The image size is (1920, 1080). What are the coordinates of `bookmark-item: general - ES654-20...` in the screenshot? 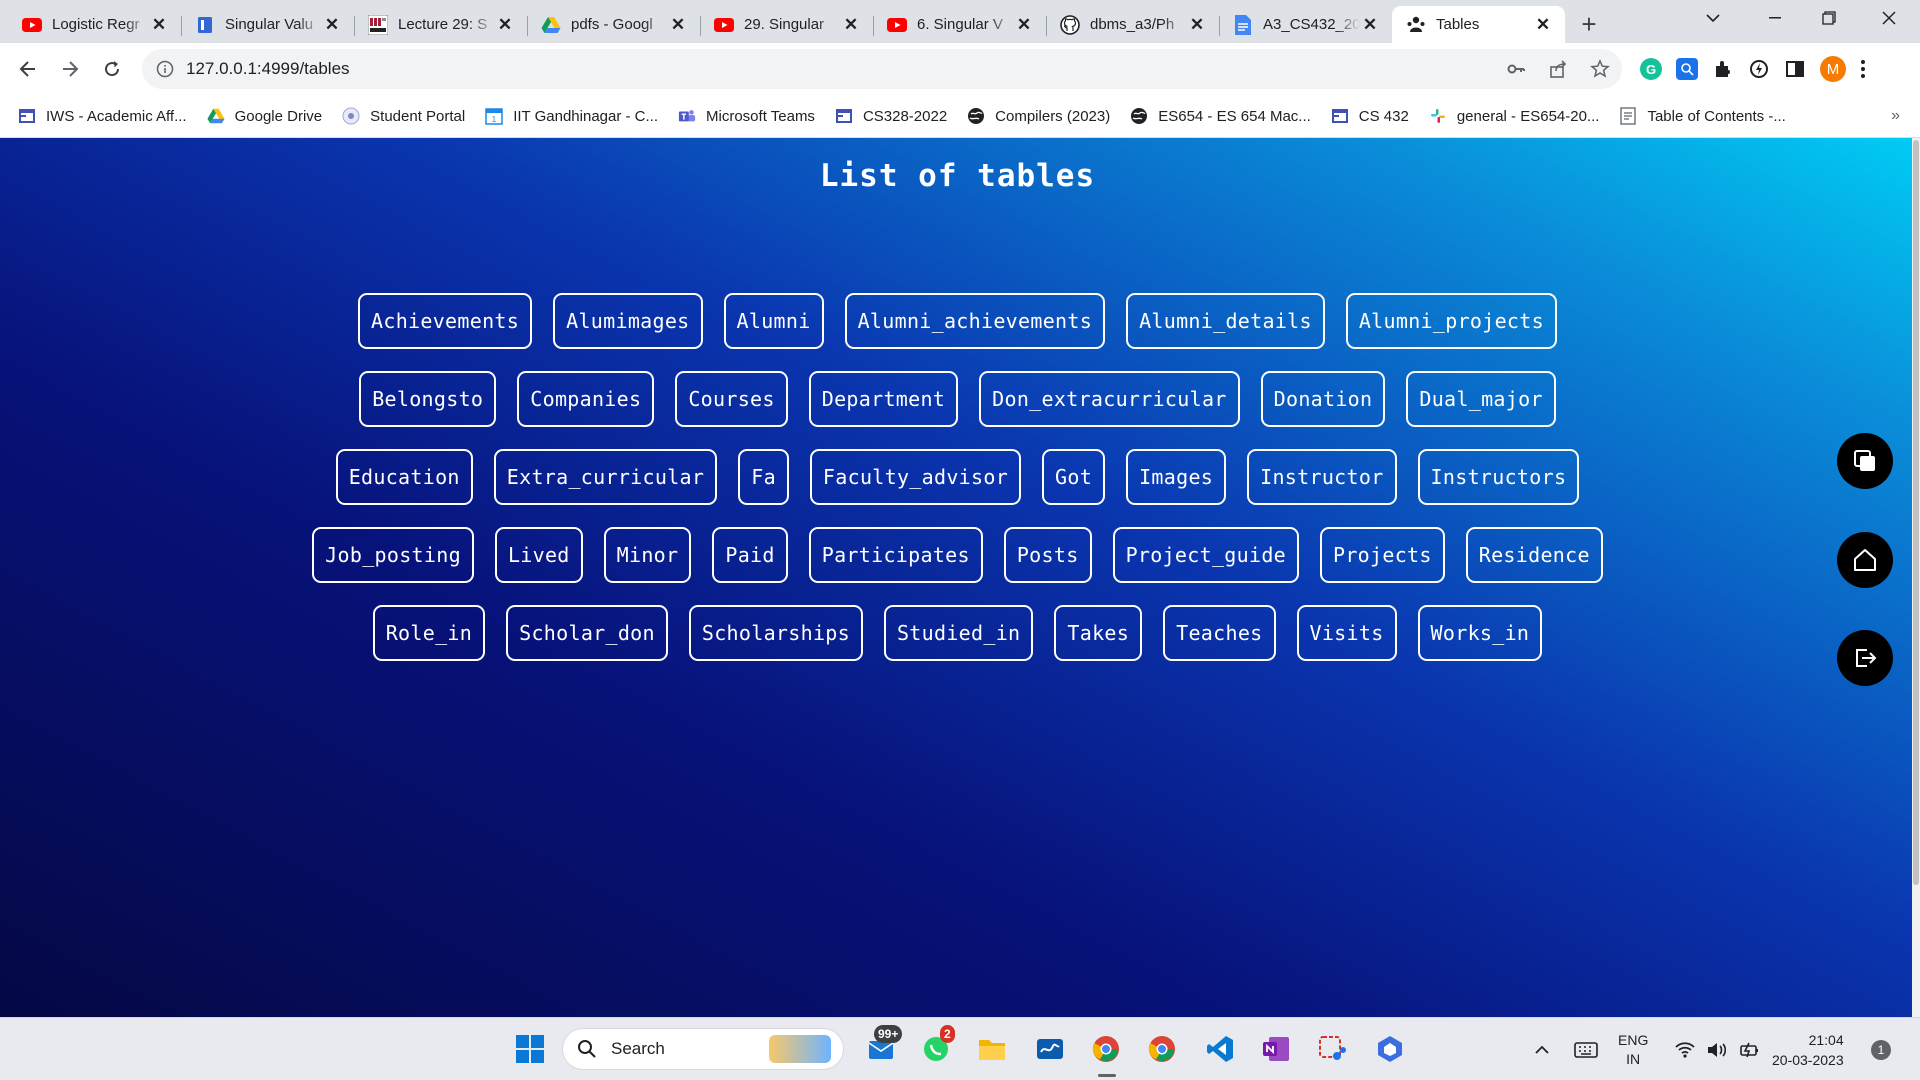 It's located at (1514, 116).